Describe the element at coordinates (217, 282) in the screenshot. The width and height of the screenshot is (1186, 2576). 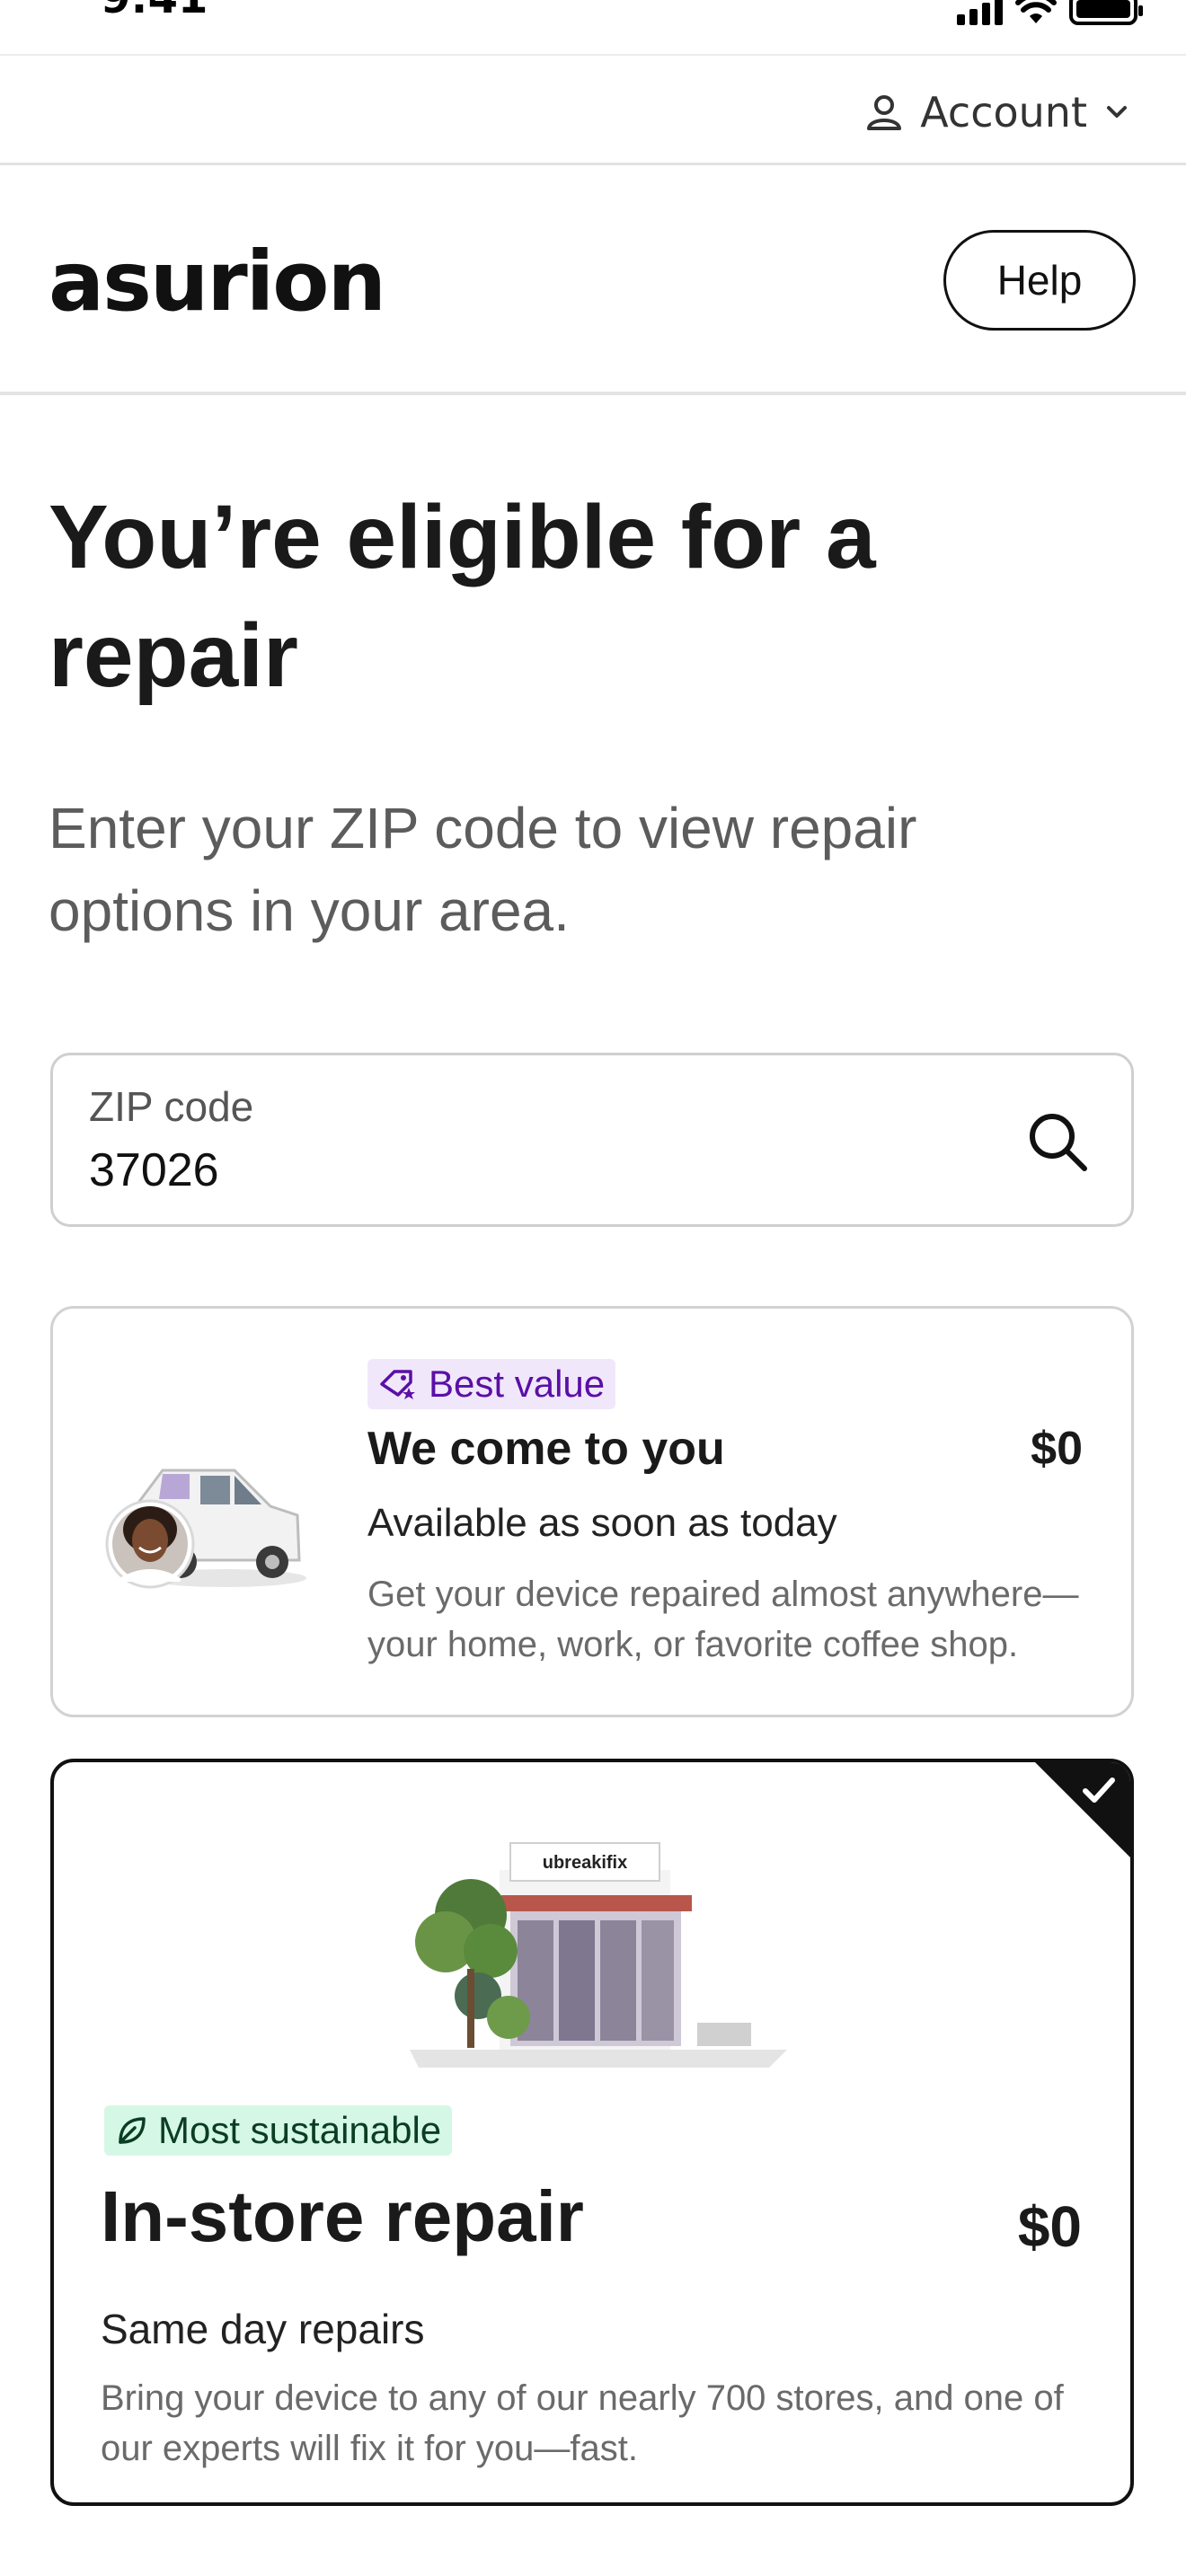
I see `asurion-logo: asurion` at that location.